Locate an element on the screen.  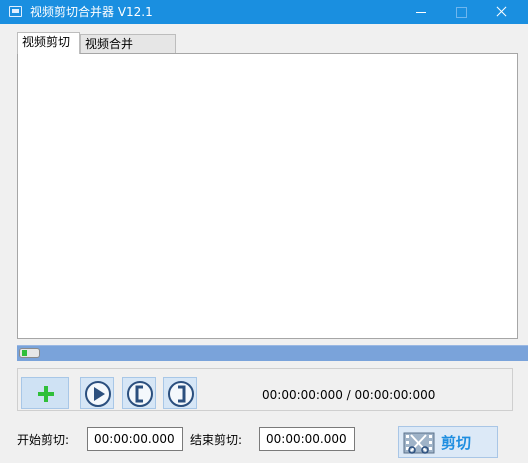
play-button is located at coordinates (97, 393).